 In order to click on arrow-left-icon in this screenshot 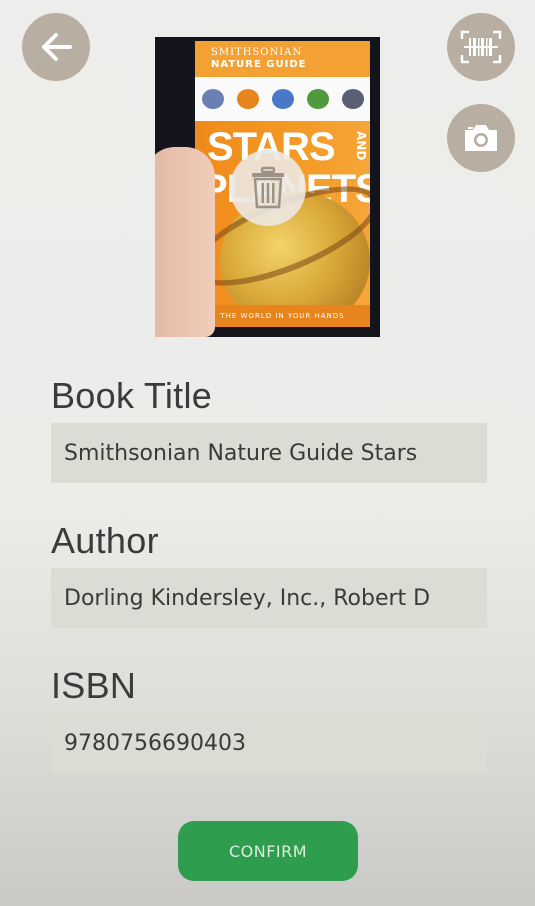, I will do `click(57, 47)`.